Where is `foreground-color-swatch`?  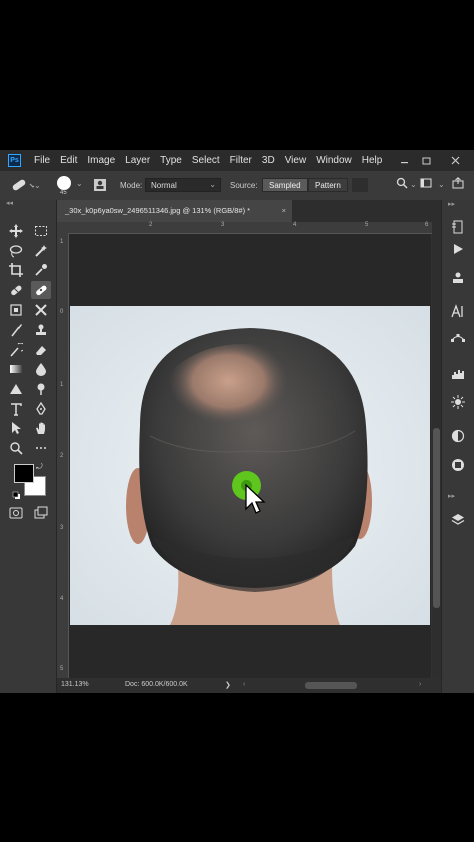 foreground-color-swatch is located at coordinates (24, 473).